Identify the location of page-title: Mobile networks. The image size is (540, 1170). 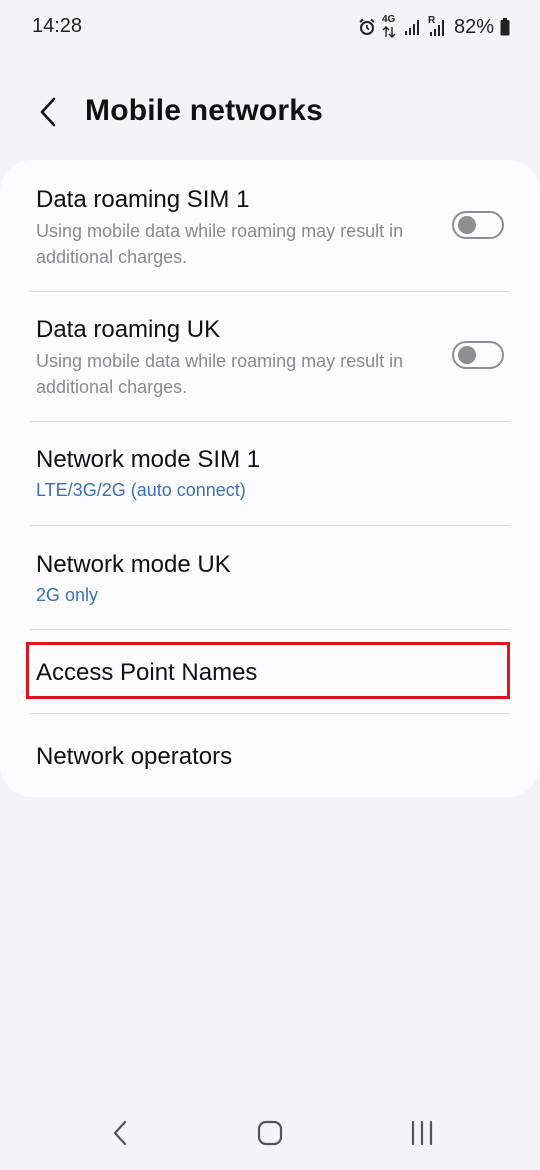
(204, 110).